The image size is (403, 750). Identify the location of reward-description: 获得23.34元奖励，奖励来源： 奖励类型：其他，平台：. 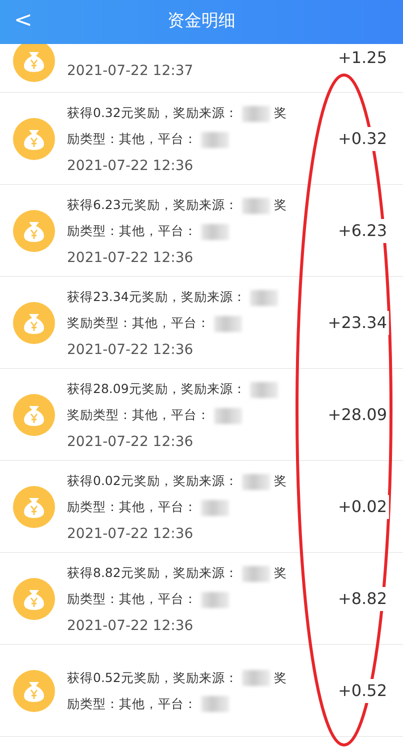
(178, 310).